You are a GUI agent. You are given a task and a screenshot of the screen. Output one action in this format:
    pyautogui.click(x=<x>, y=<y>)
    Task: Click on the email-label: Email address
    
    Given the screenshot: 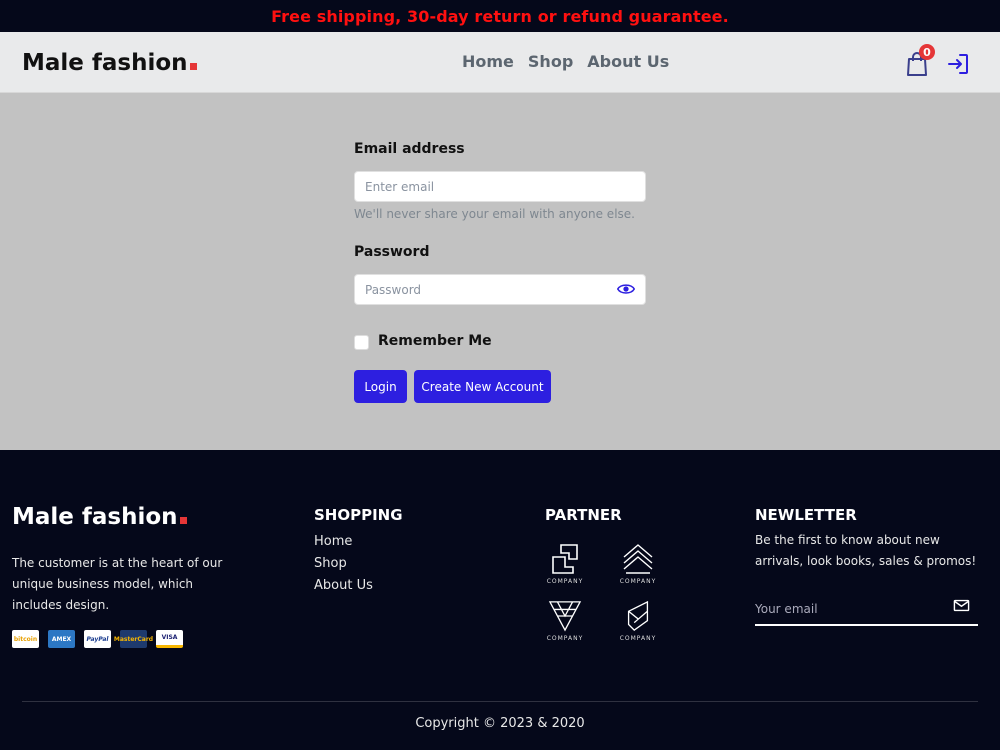 What is the action you would take?
    pyautogui.click(x=409, y=149)
    